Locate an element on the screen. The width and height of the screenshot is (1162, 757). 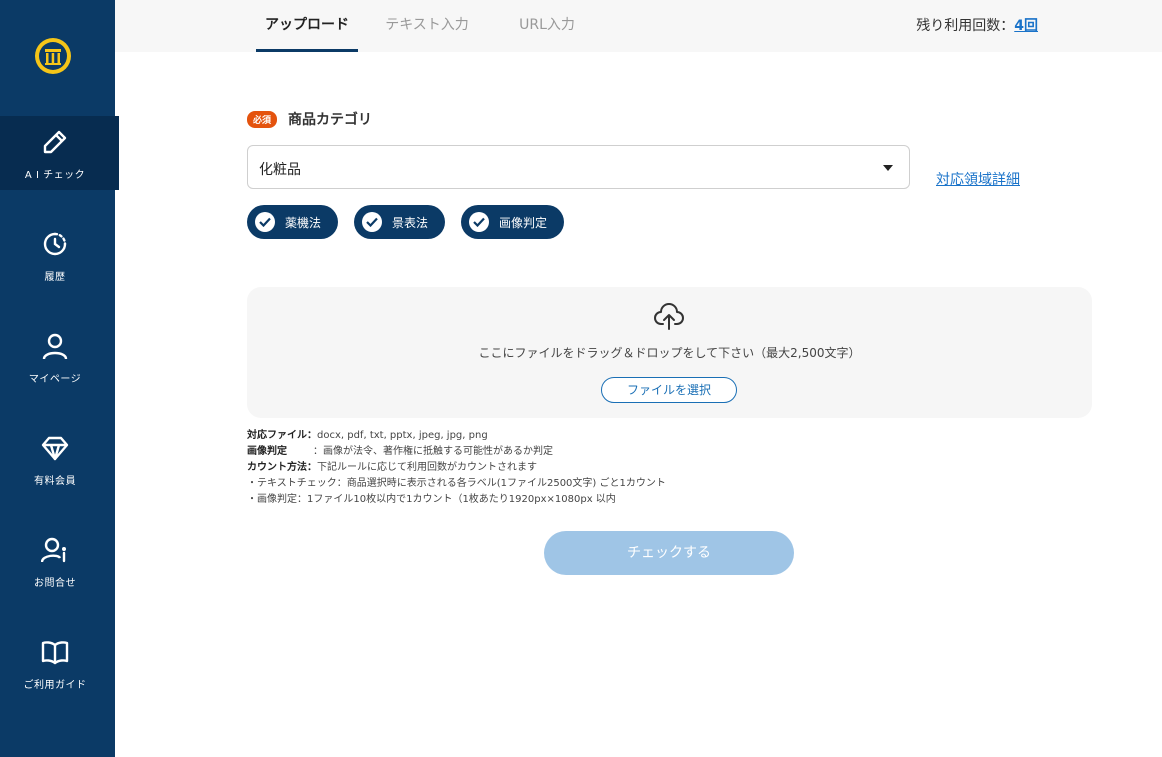
sidebar: A I チェック 履歴 マイページ 有料会員 お問合せ ご利用ガイド is located at coordinates (59, 378).